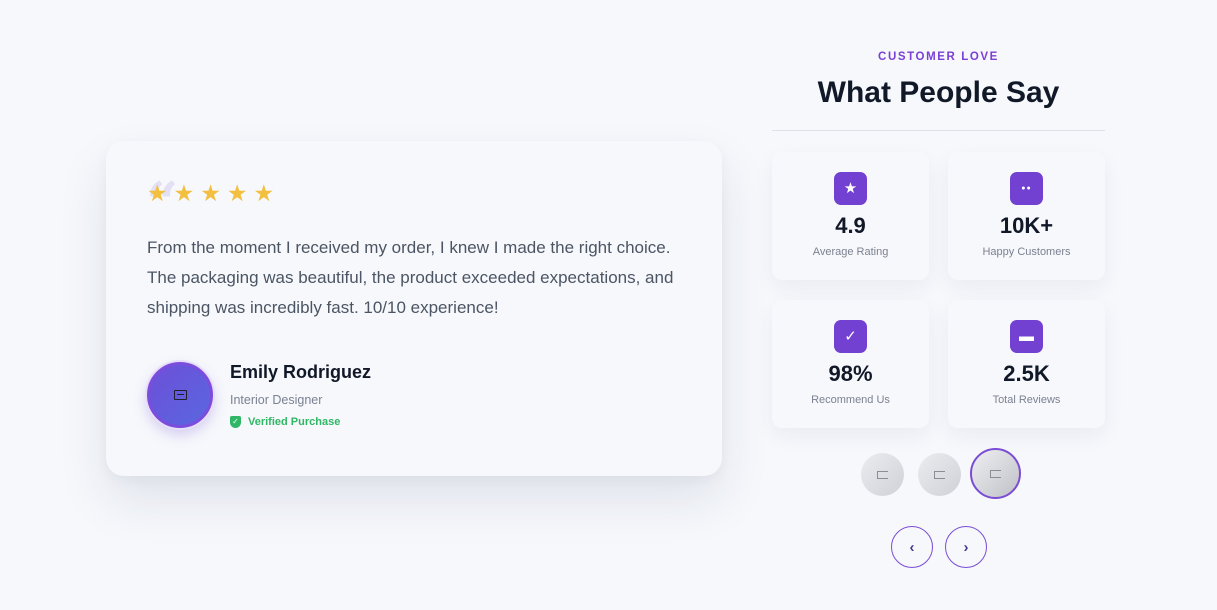  Describe the element at coordinates (1026, 336) in the screenshot. I see `chat-bubble-icon: ▬` at that location.